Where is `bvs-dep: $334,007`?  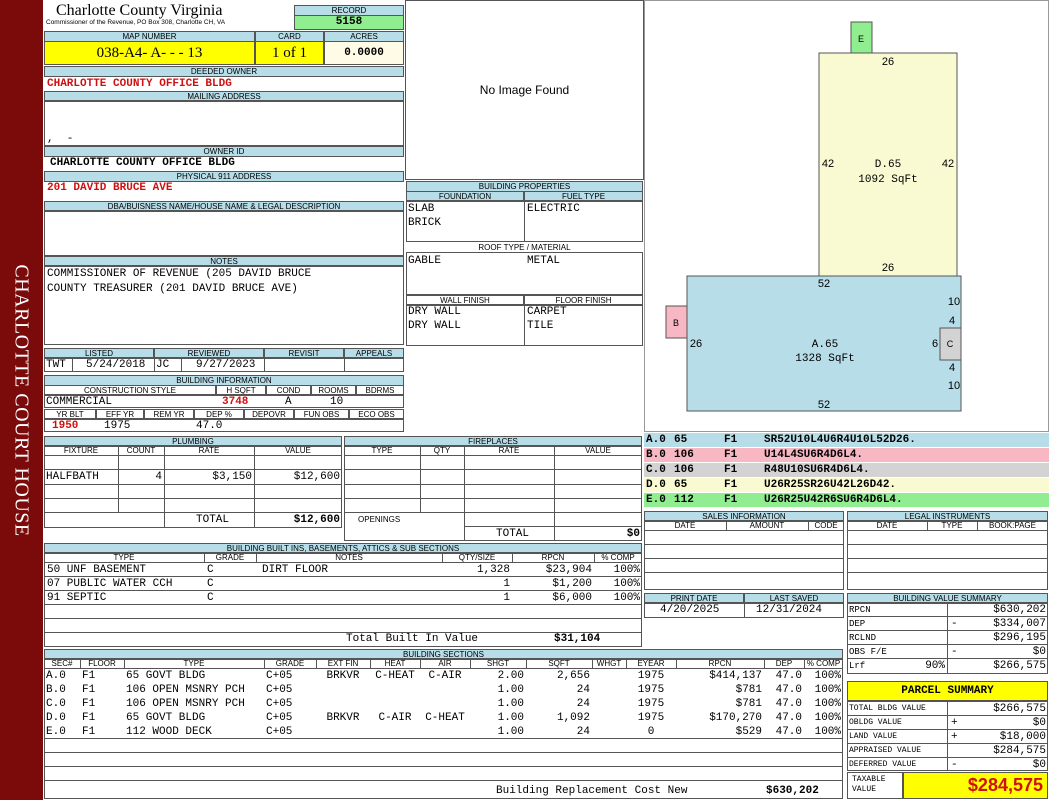
bvs-dep: $334,007 is located at coordinates (1019, 624).